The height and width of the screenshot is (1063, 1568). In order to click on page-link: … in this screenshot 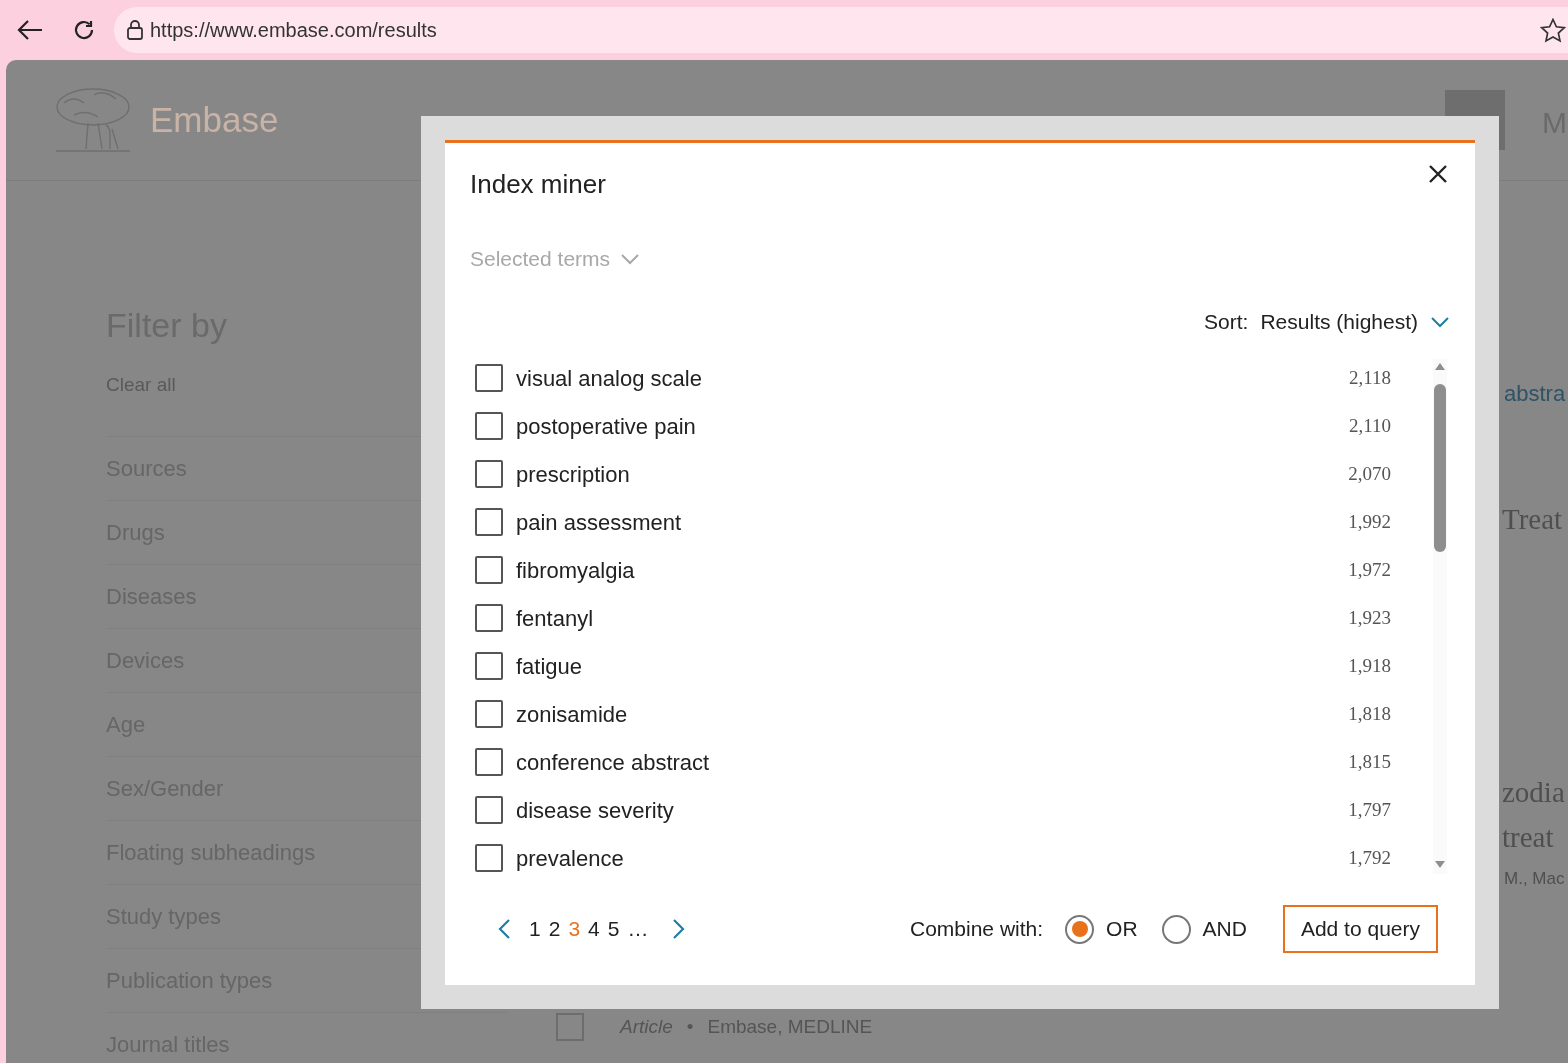, I will do `click(638, 929)`.